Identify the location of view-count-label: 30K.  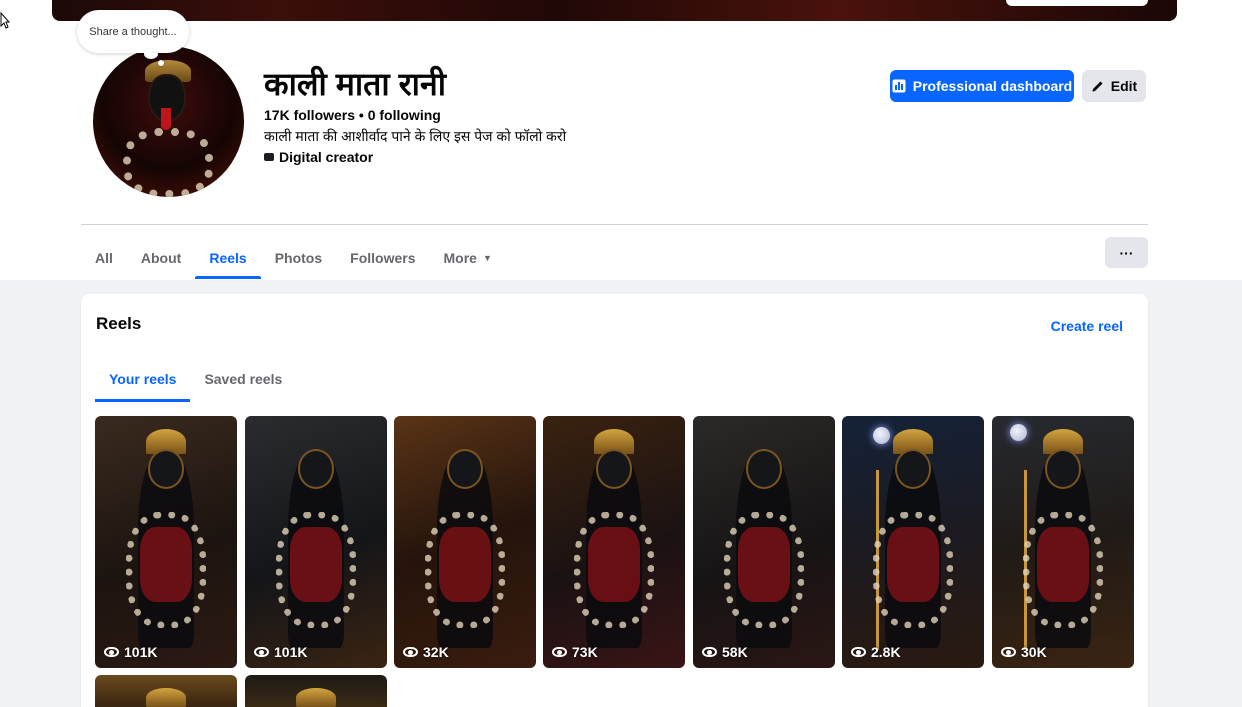
(1034, 652).